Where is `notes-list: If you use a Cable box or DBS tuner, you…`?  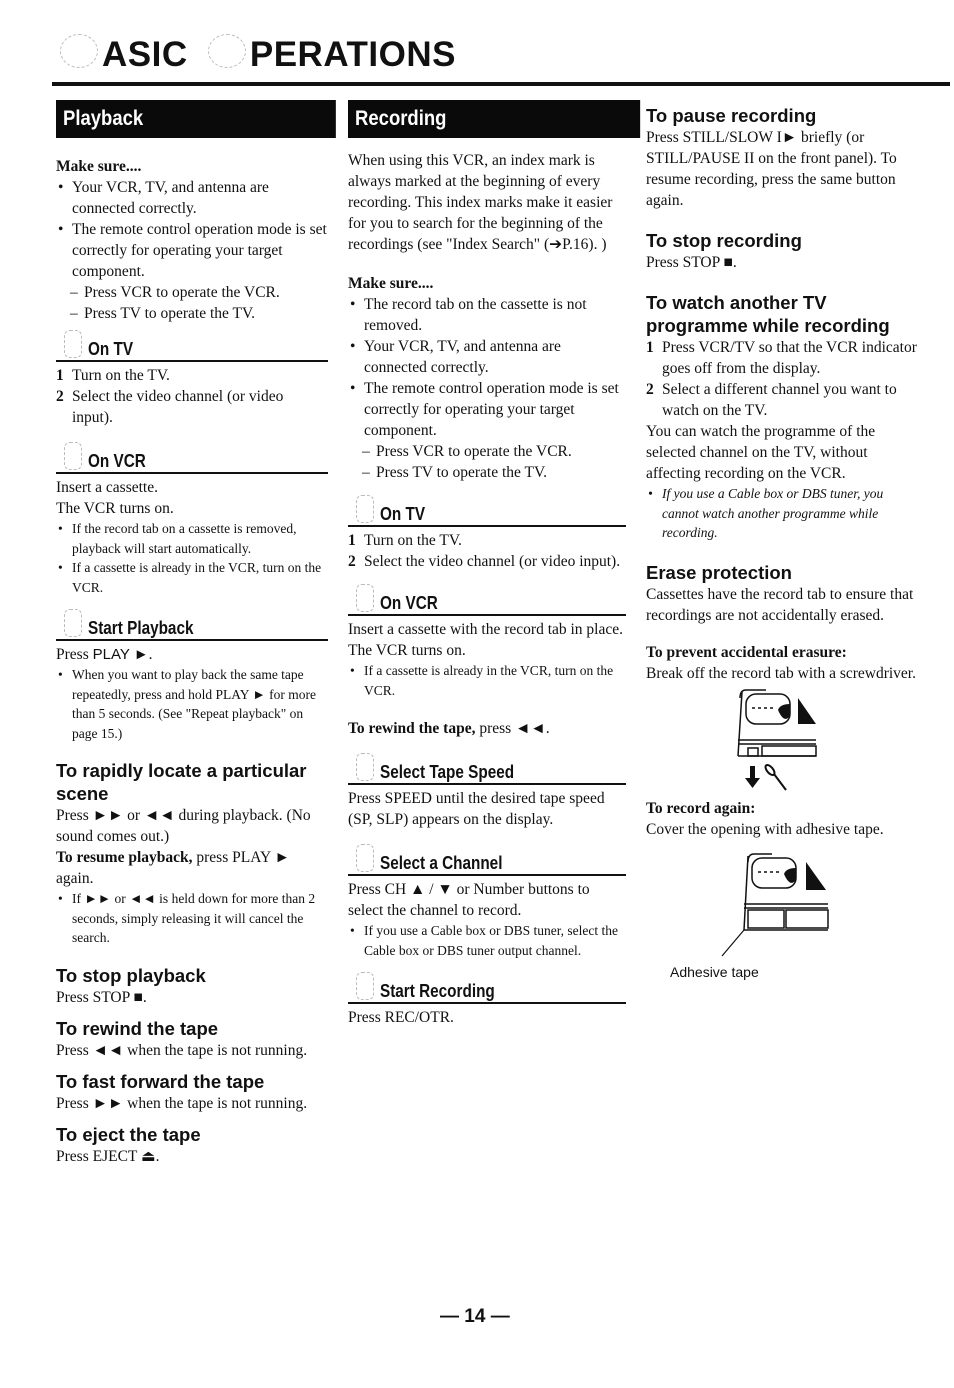 notes-list: If you use a Cable box or DBS tuner, you… is located at coordinates (784, 513).